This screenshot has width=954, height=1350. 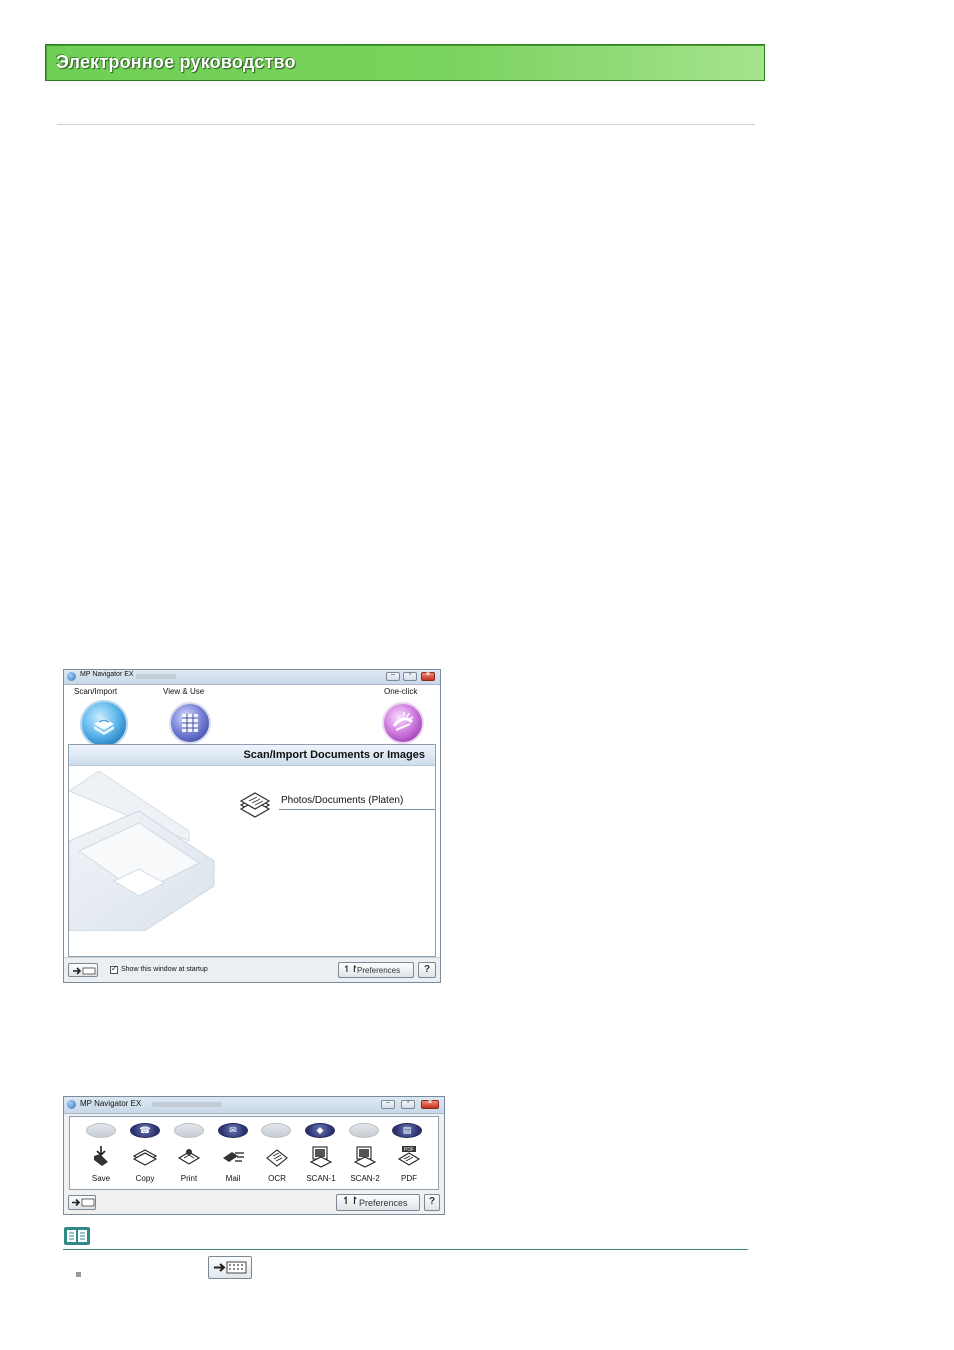 I want to click on fn-label-print: Print, so click(x=189, y=1178).